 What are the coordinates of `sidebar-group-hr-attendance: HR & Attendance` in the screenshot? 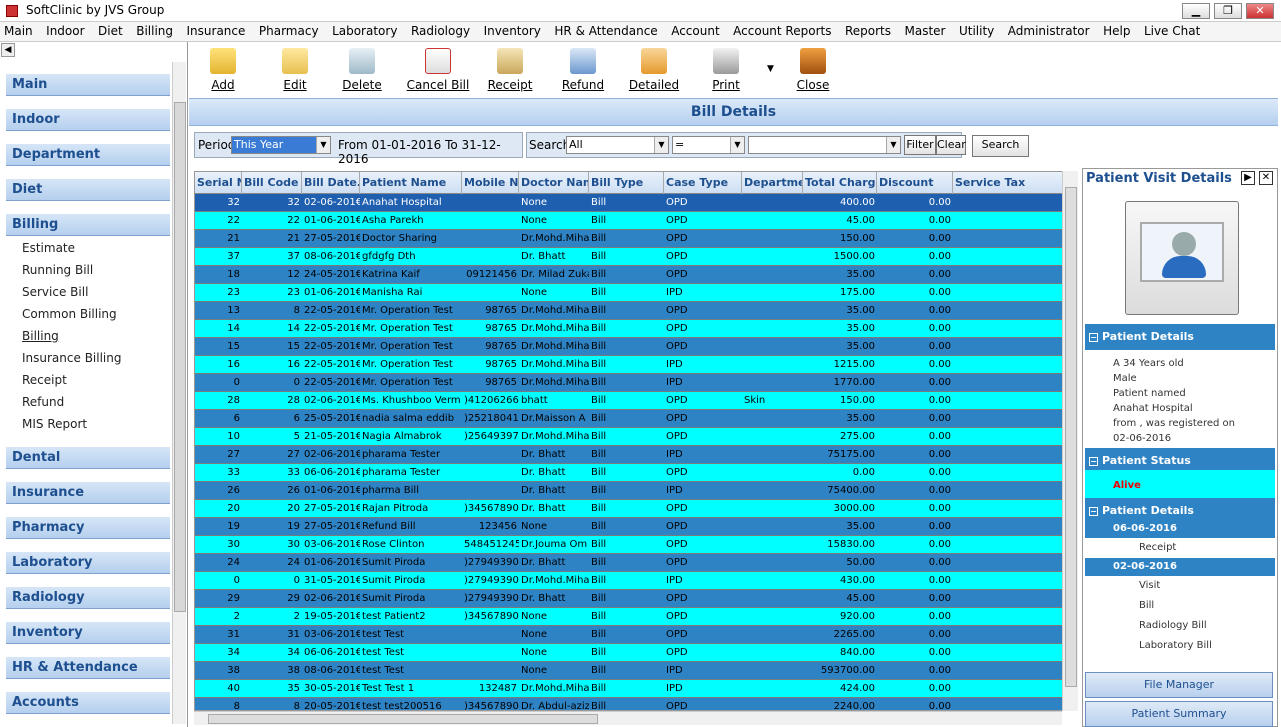 It's located at (88, 668).